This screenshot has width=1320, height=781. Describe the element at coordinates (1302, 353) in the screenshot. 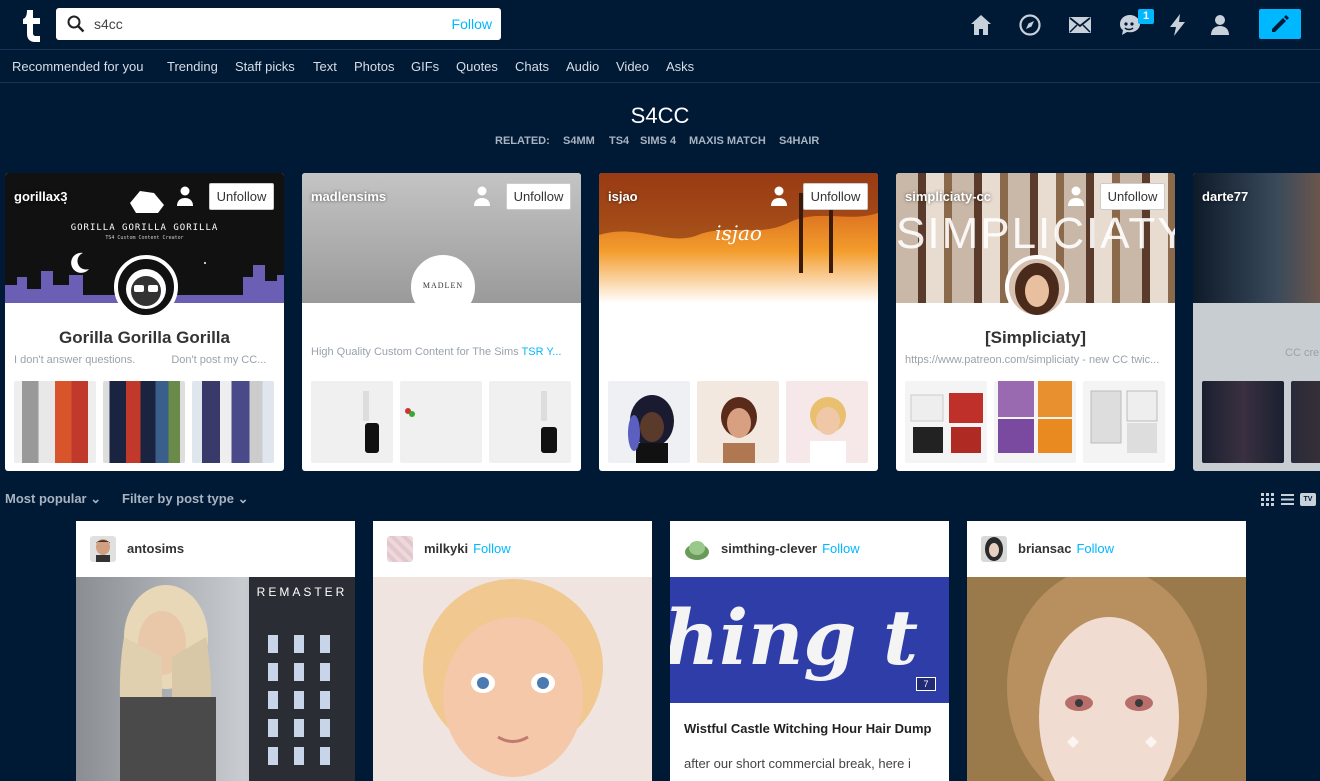

I see `blog-description: CC cre` at that location.